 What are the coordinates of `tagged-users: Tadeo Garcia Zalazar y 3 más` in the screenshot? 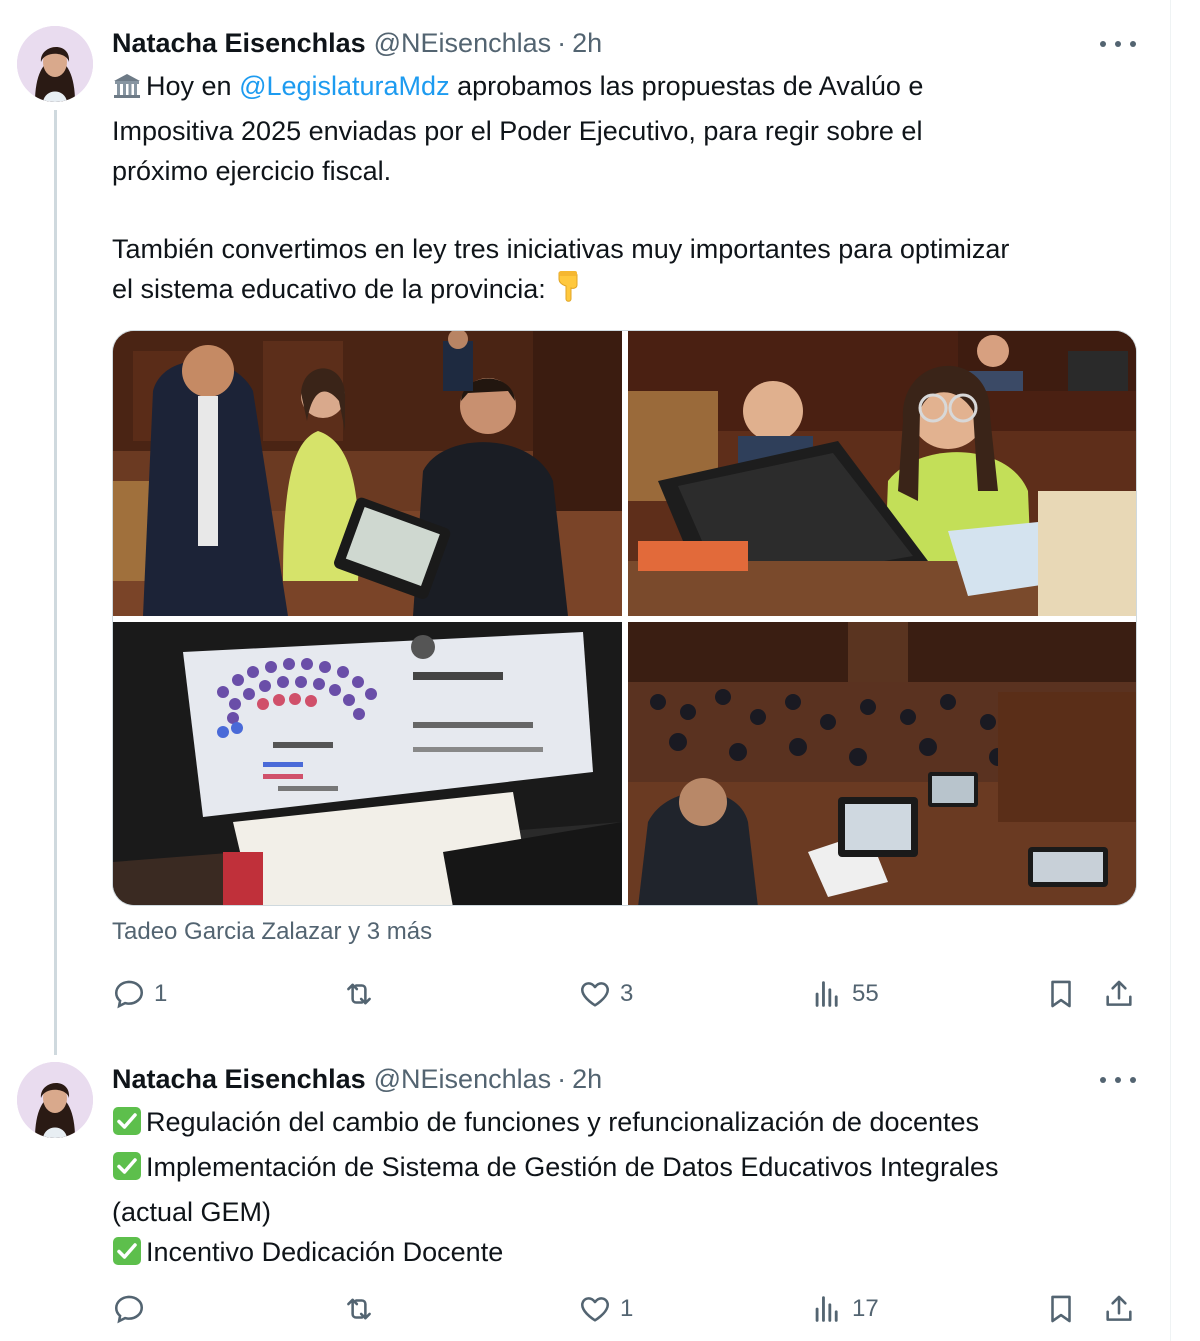 It's located at (272, 932).